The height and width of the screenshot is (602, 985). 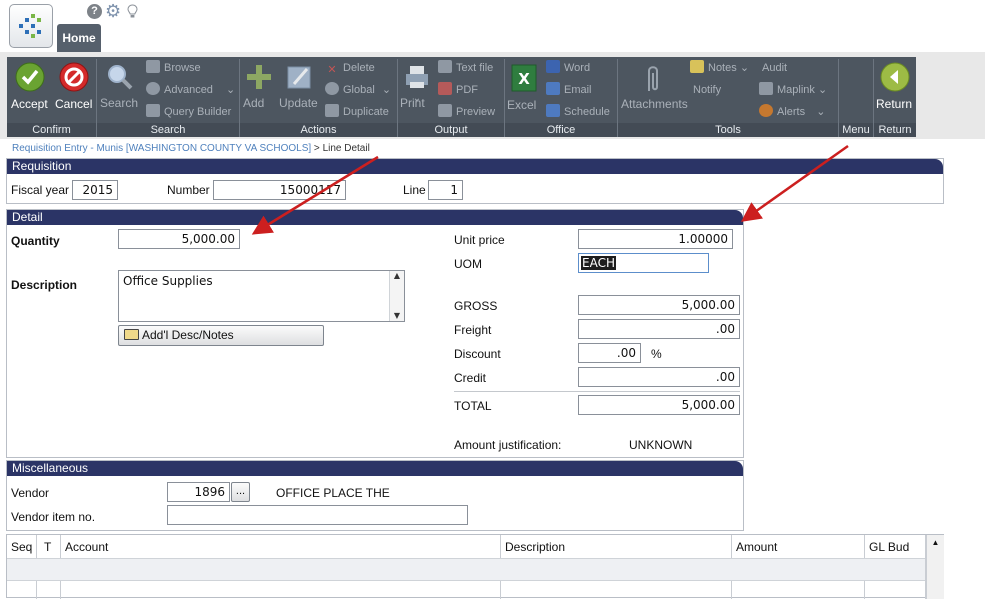 What do you see at coordinates (794, 183) in the screenshot?
I see `annotation-arrow-unit-price` at bounding box center [794, 183].